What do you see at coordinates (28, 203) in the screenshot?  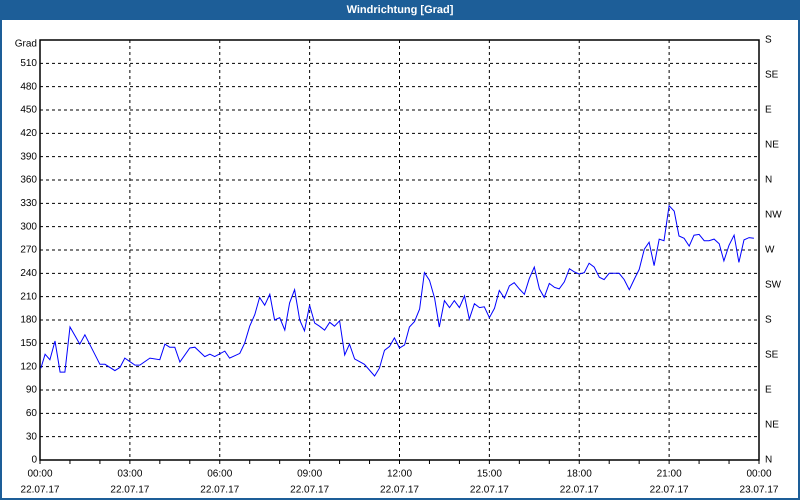 I see `y-tick-label: 330` at bounding box center [28, 203].